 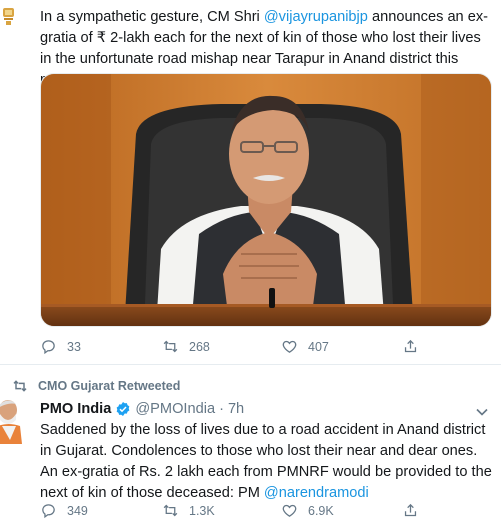 I want to click on like-count: 6.9K, so click(x=321, y=510).